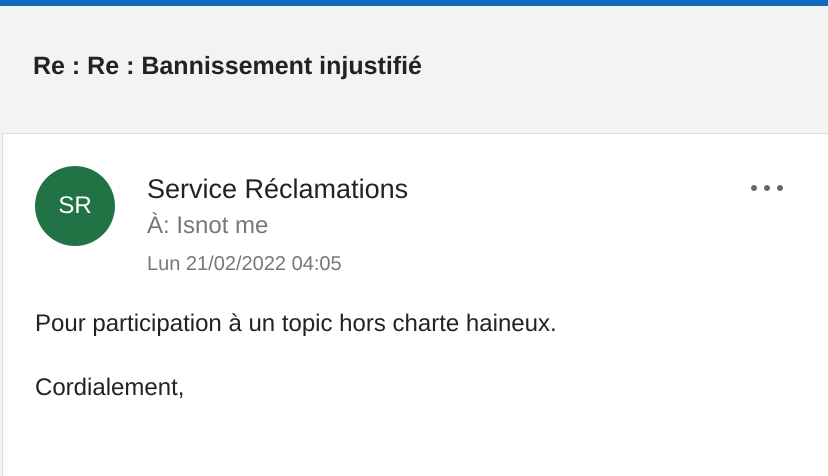  Describe the element at coordinates (227, 66) in the screenshot. I see `email-subject: Re : Re : Bannissement injustifié` at that location.